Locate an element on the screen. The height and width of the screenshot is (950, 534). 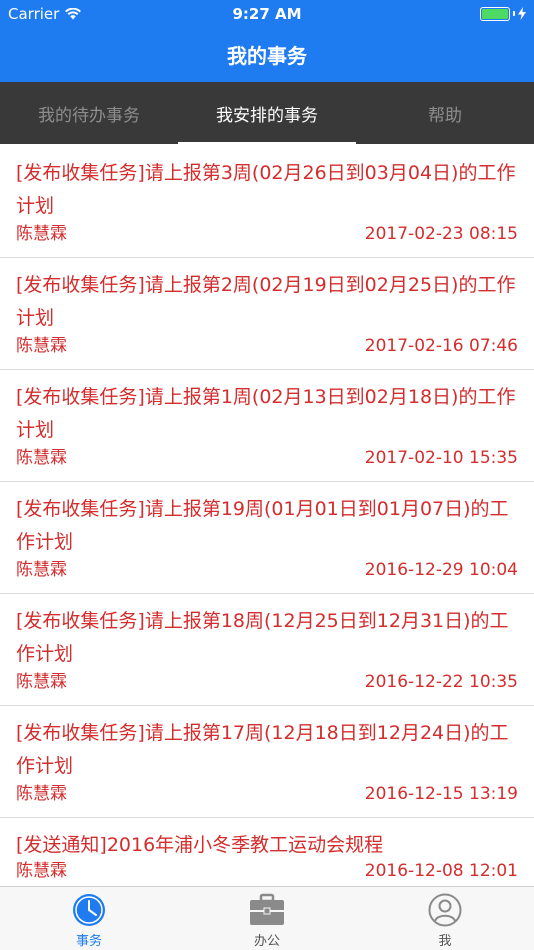
tab-help: 帮助 is located at coordinates (445, 113).